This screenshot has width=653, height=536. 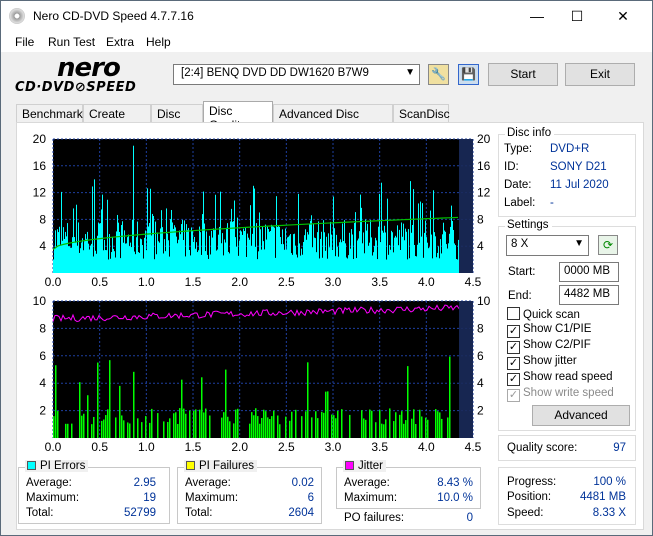 What do you see at coordinates (549, 346) in the screenshot?
I see `show-c2-checkbox: ✓ Show C2/PIF` at bounding box center [549, 346].